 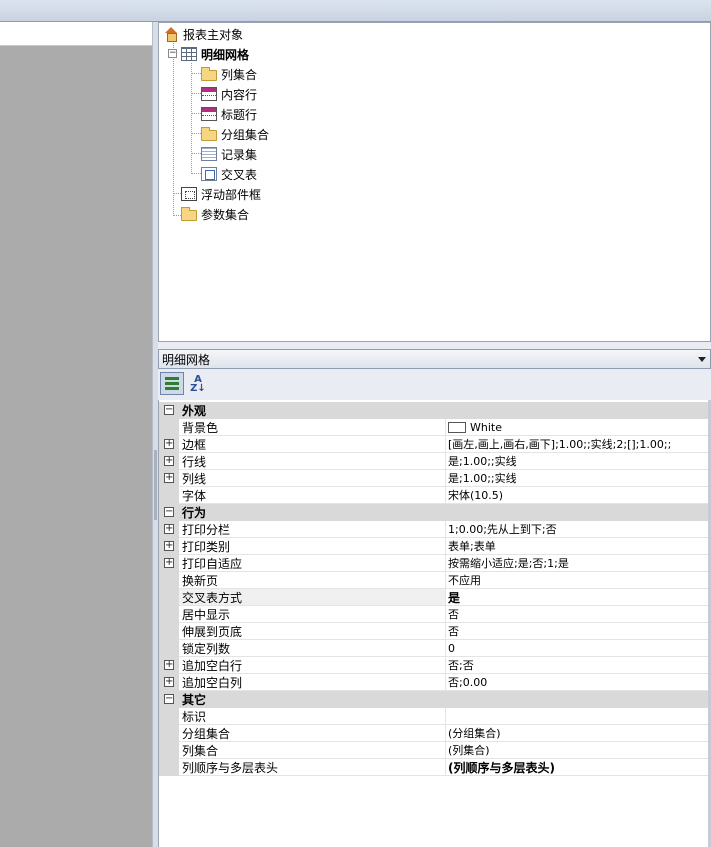 I want to click on sort-az-icon: A Z↓, so click(x=198, y=383).